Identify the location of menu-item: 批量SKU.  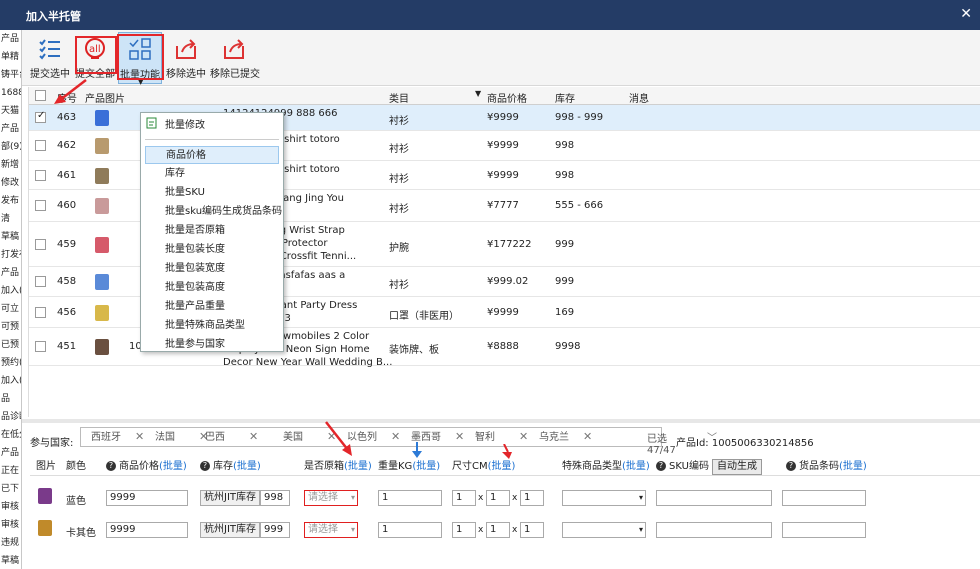
(212, 193).